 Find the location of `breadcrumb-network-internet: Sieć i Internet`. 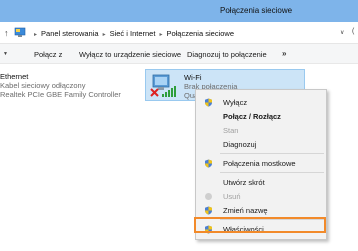

breadcrumb-network-internet: Sieć i Internet is located at coordinates (133, 33).